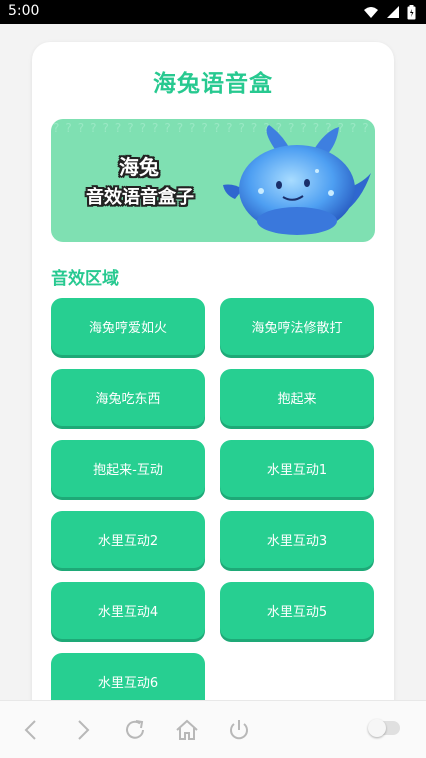 This screenshot has height=758, width=426. Describe the element at coordinates (24, 11) in the screenshot. I see `status-time: 5:00` at that location.